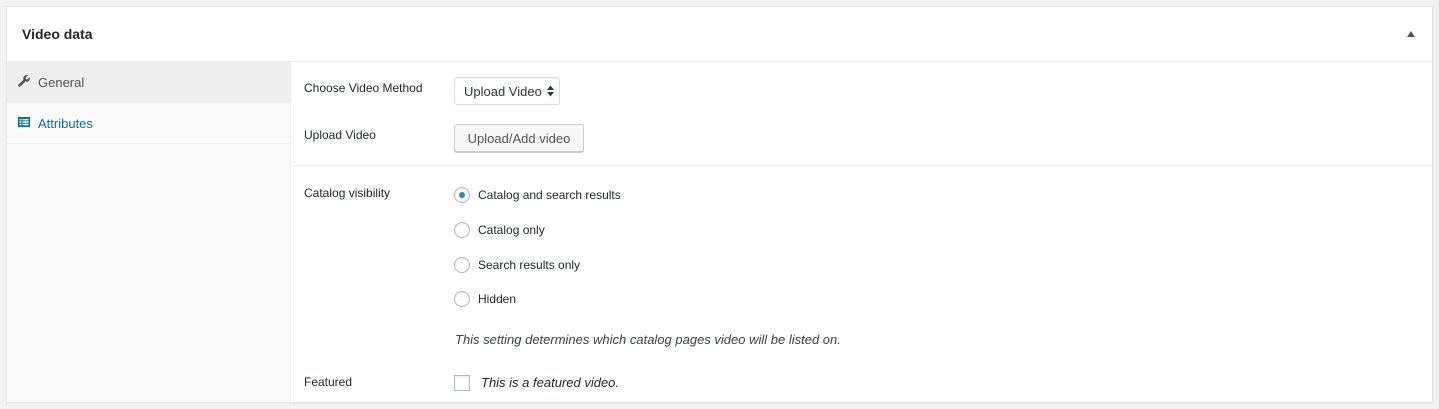 The width and height of the screenshot is (1439, 409). Describe the element at coordinates (511, 230) in the screenshot. I see `radio-label: Catalog only` at that location.